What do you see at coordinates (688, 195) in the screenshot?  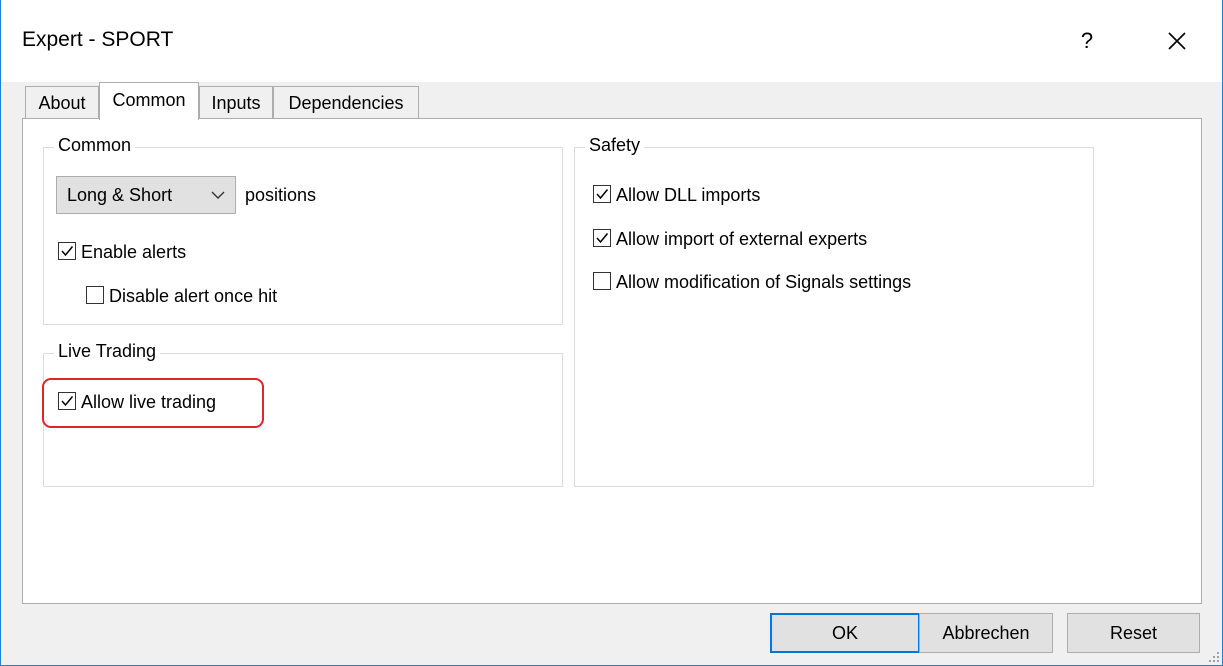 I see `allow-dll-imports-label: Allow DLL imports` at bounding box center [688, 195].